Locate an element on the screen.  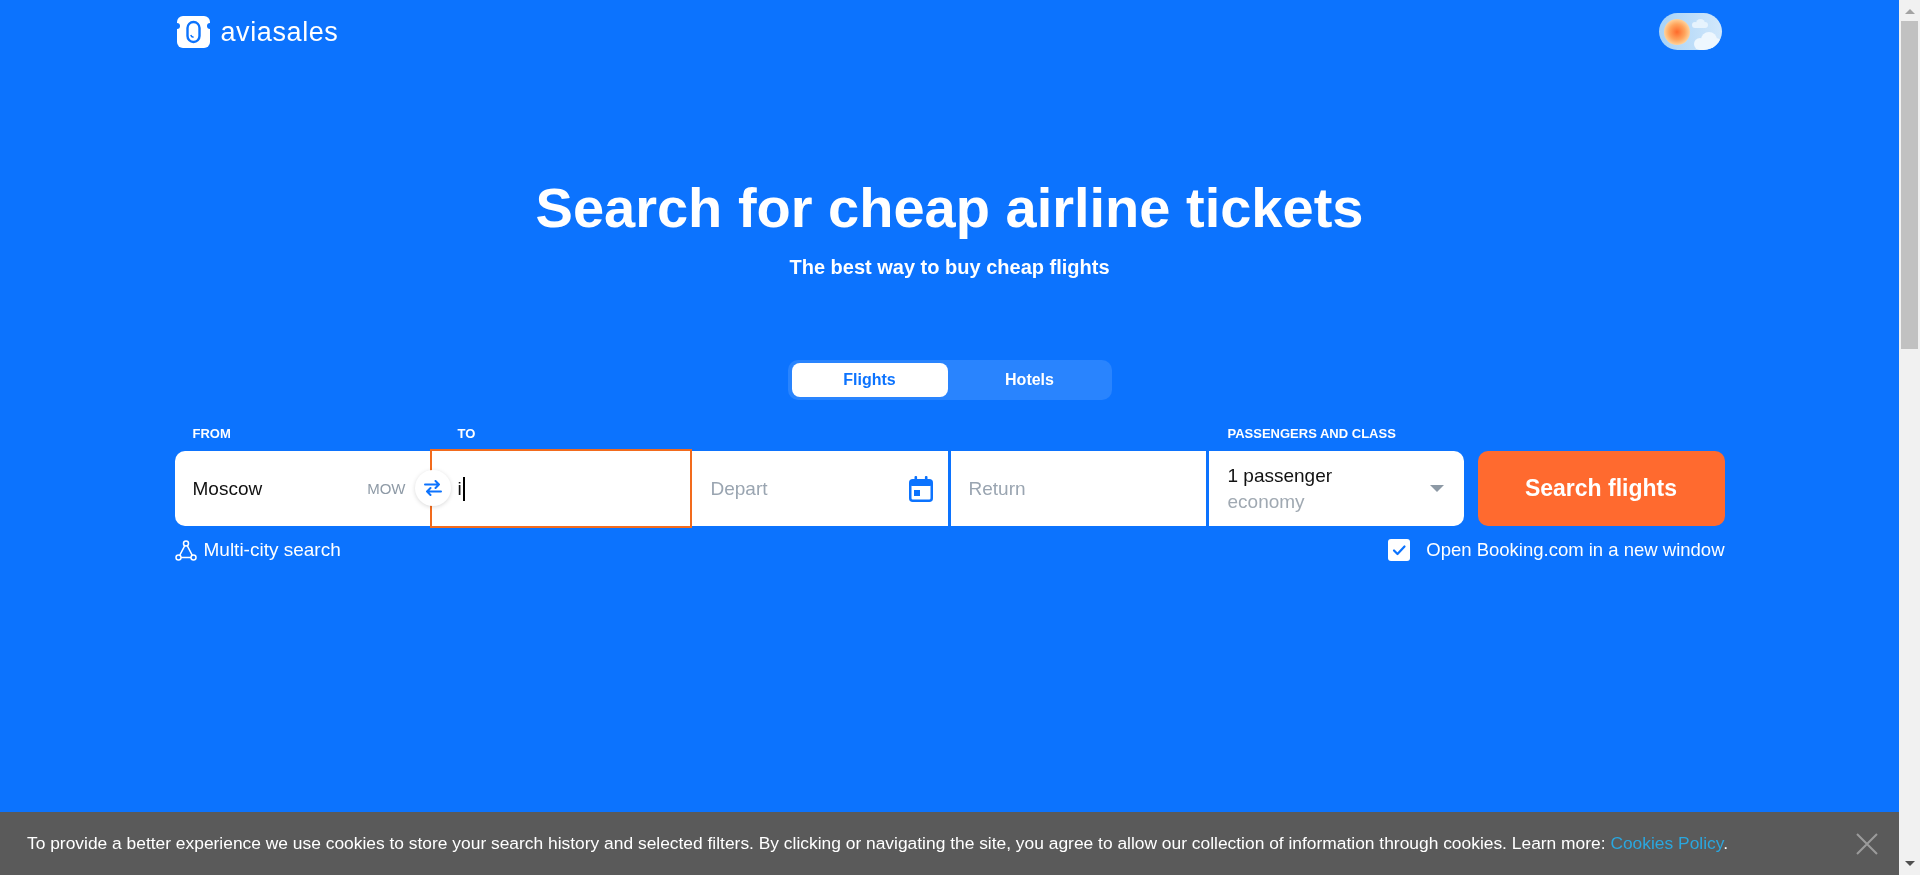
swap-arrows-icon is located at coordinates (432, 488).